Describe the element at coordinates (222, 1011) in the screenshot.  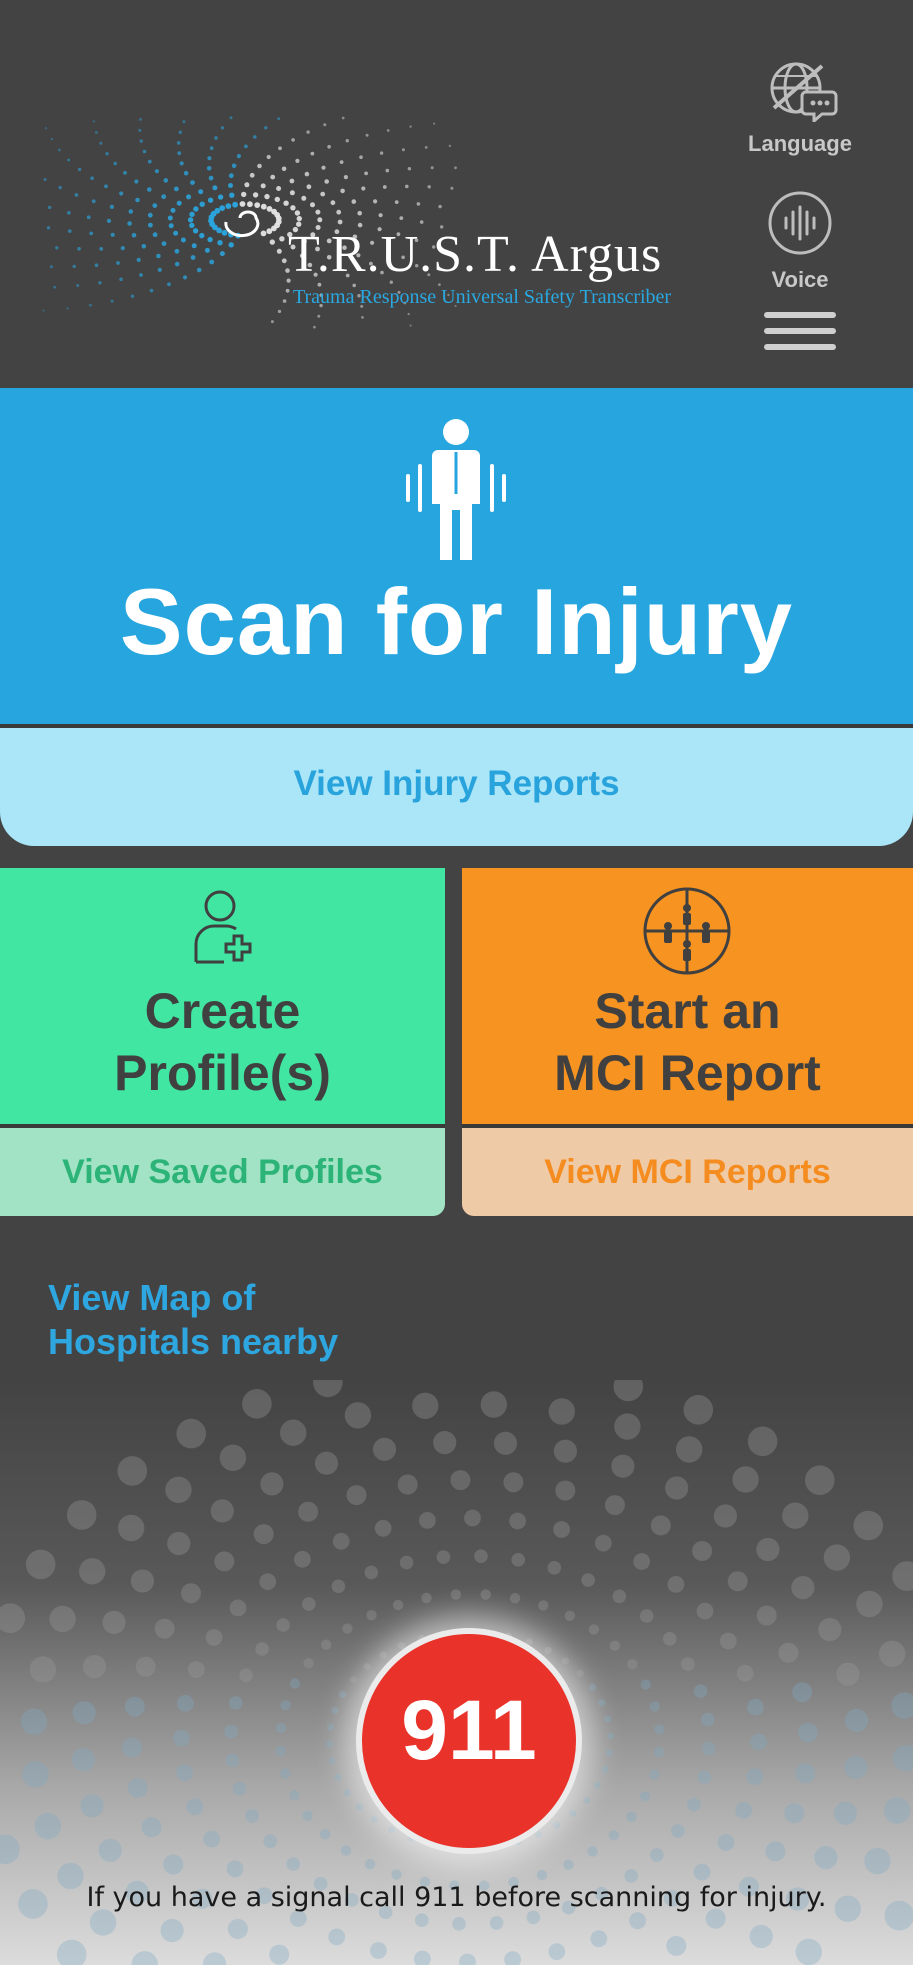
I see `create-profiles-line1: Create` at that location.